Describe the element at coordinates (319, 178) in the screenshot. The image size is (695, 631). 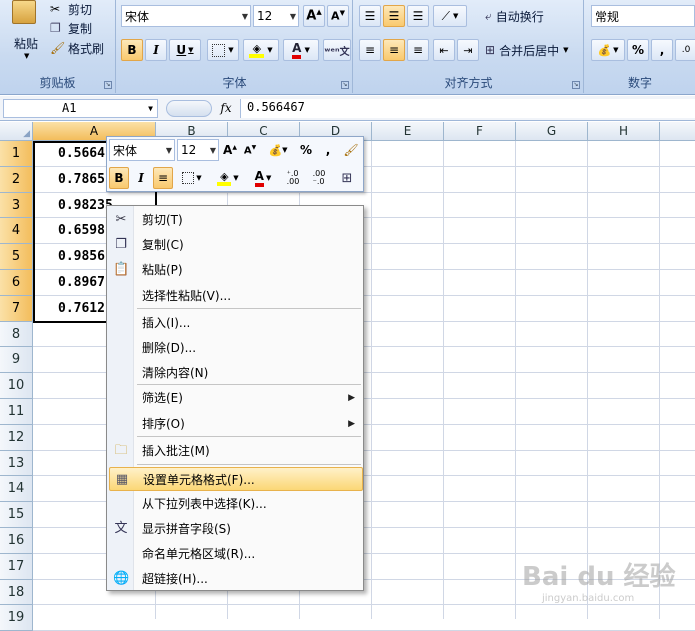
I see `mini-decrease-decimal-button: .00 ⁻.0` at that location.